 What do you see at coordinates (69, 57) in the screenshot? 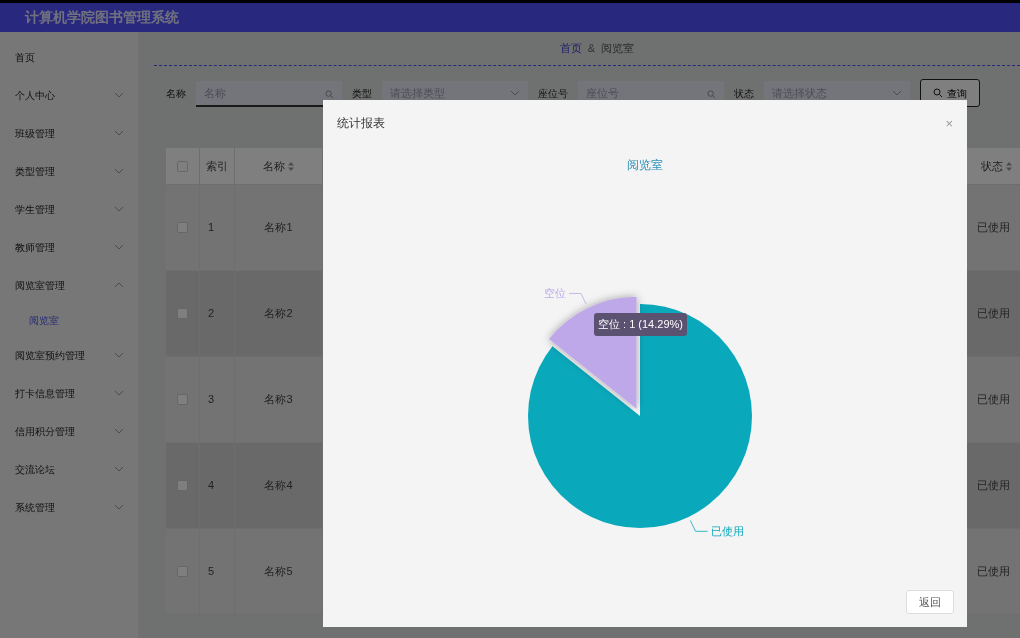
I see `sidebar-item: 首页` at bounding box center [69, 57].